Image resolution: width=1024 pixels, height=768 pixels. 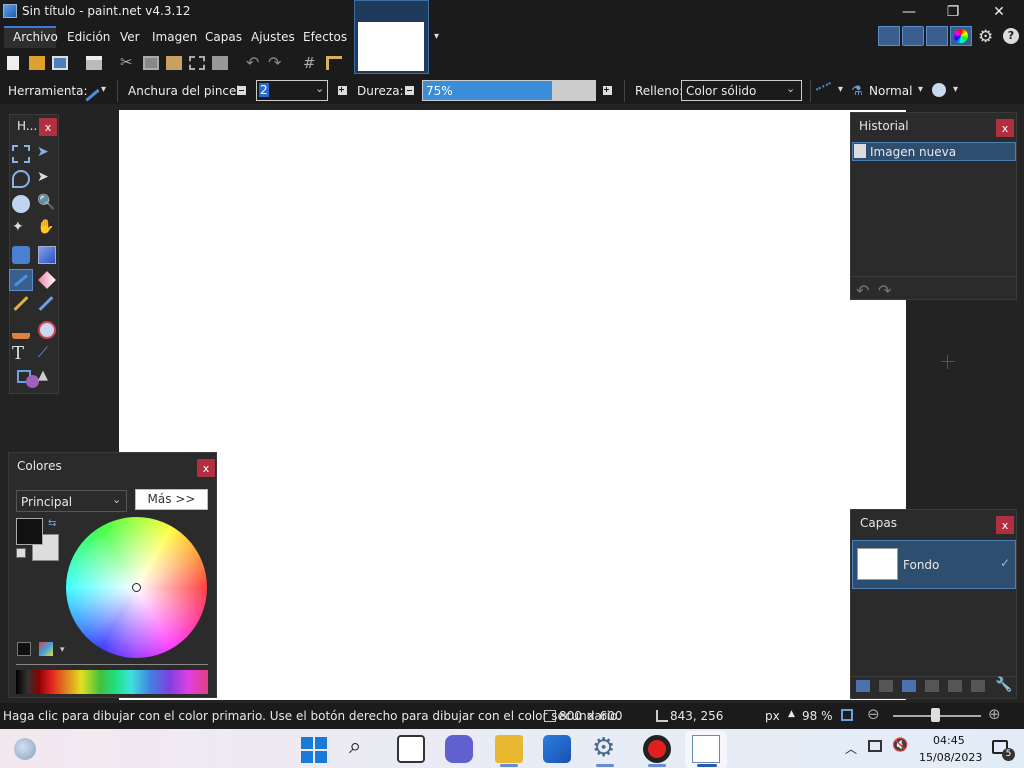 What do you see at coordinates (47, 255) in the screenshot?
I see `gradient-icon` at bounding box center [47, 255].